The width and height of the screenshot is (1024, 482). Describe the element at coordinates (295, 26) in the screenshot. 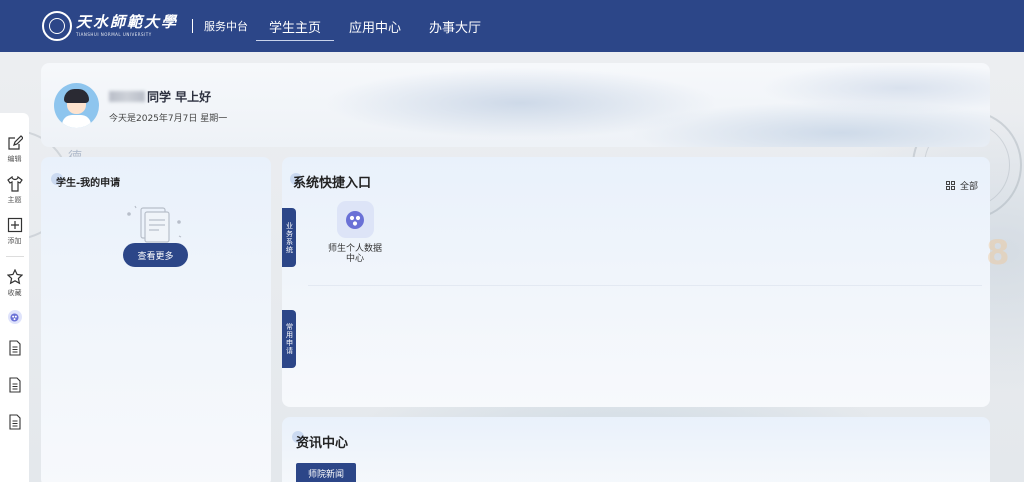

I see `nav-student-home: 学生主页` at that location.